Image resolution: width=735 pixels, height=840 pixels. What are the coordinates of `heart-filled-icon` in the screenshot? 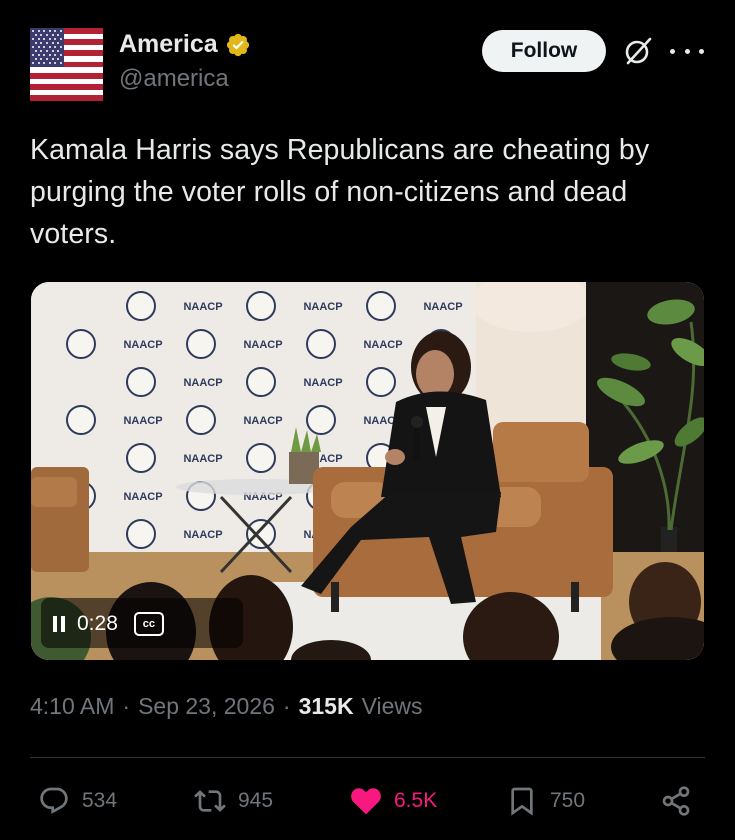 It's located at (366, 801).